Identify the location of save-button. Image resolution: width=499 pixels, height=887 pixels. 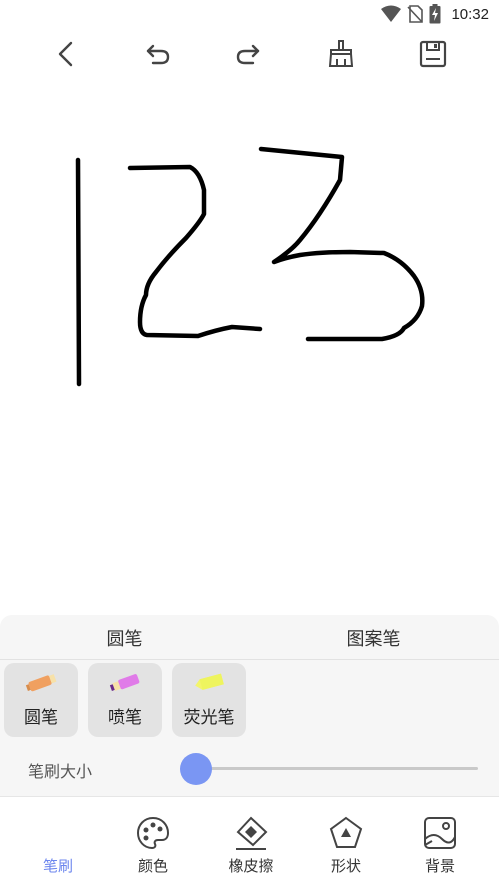
(433, 54).